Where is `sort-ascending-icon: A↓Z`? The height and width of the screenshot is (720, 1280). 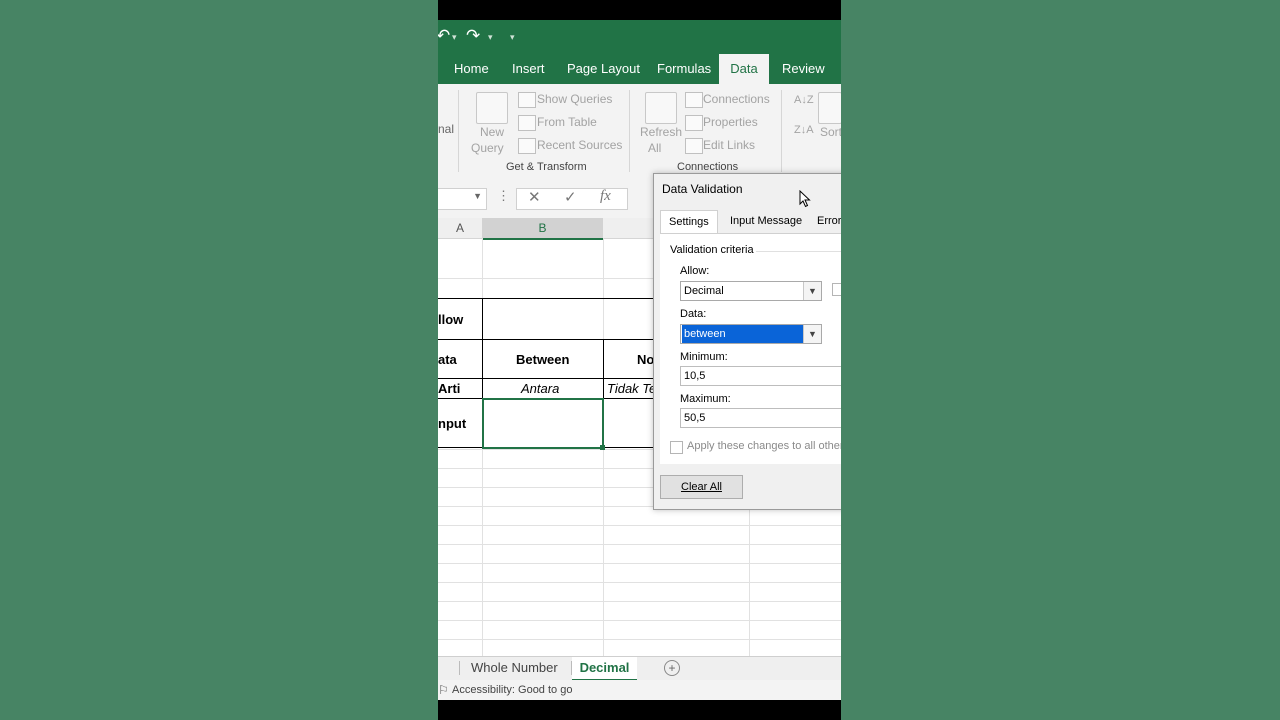
sort-ascending-icon: A↓Z is located at coordinates (804, 100).